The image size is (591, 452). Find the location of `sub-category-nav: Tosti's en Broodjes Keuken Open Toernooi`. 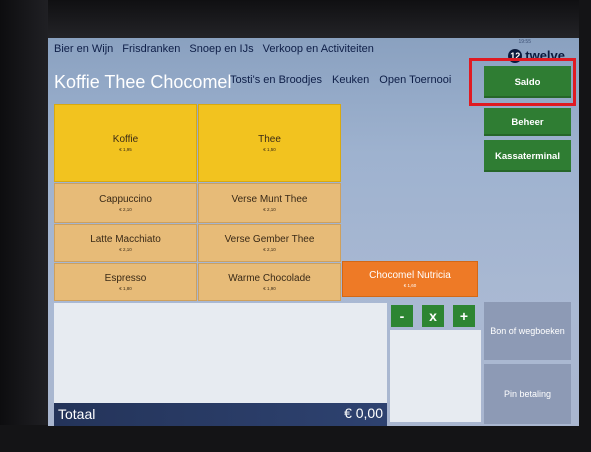

sub-category-nav: Tosti's en Broodjes Keuken Open Toernooi is located at coordinates (340, 80).